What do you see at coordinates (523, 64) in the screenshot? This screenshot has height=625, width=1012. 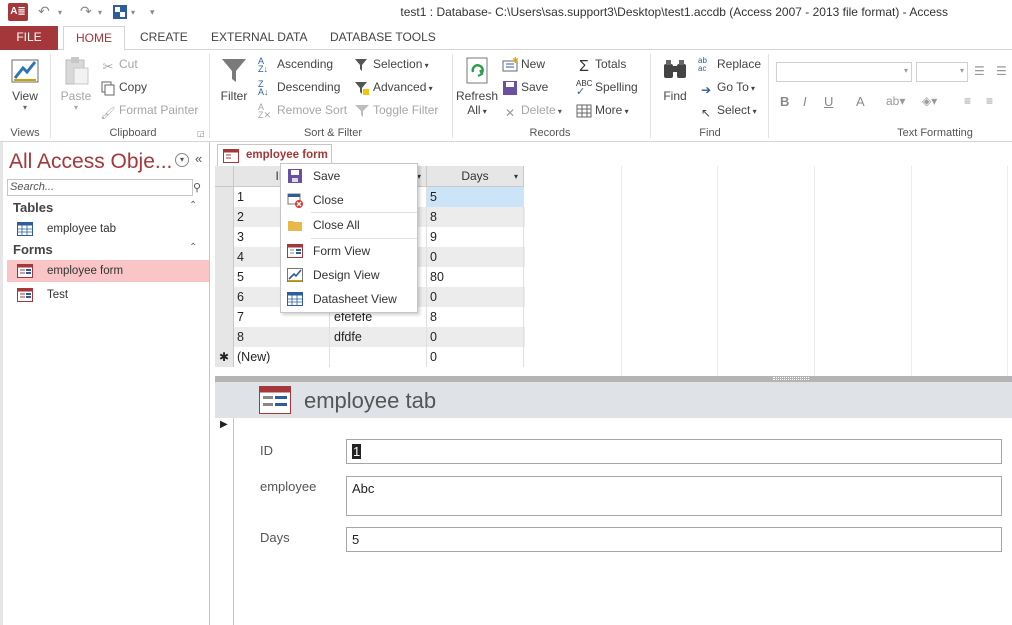 I see `new-record-button: ✱ New` at bounding box center [523, 64].